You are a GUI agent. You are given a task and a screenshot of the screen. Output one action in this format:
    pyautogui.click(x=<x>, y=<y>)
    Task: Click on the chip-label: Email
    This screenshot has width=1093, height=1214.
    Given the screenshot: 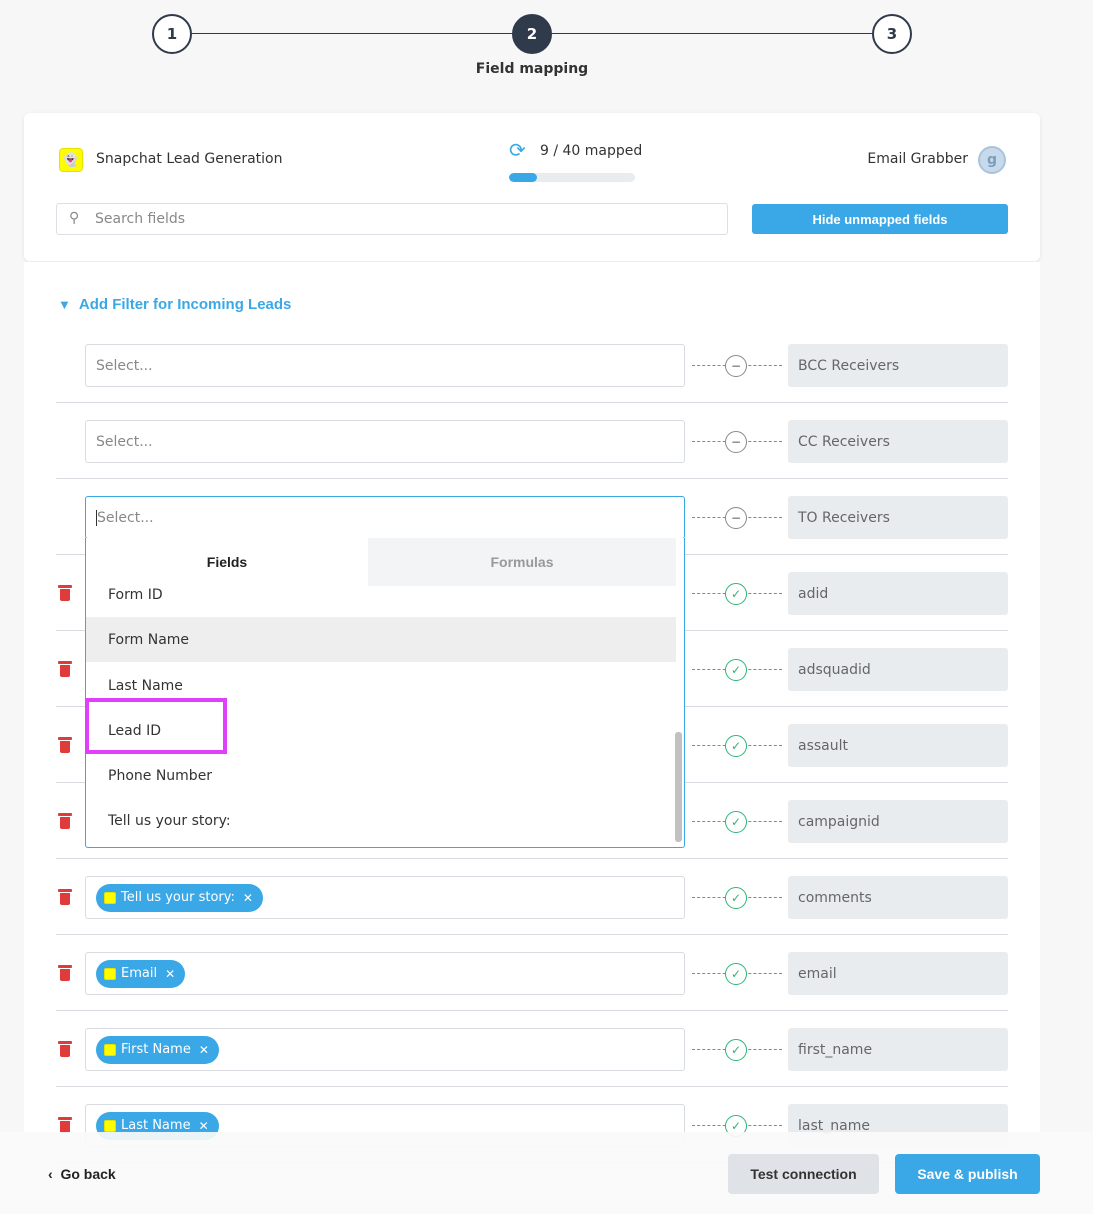 What is the action you would take?
    pyautogui.click(x=139, y=973)
    